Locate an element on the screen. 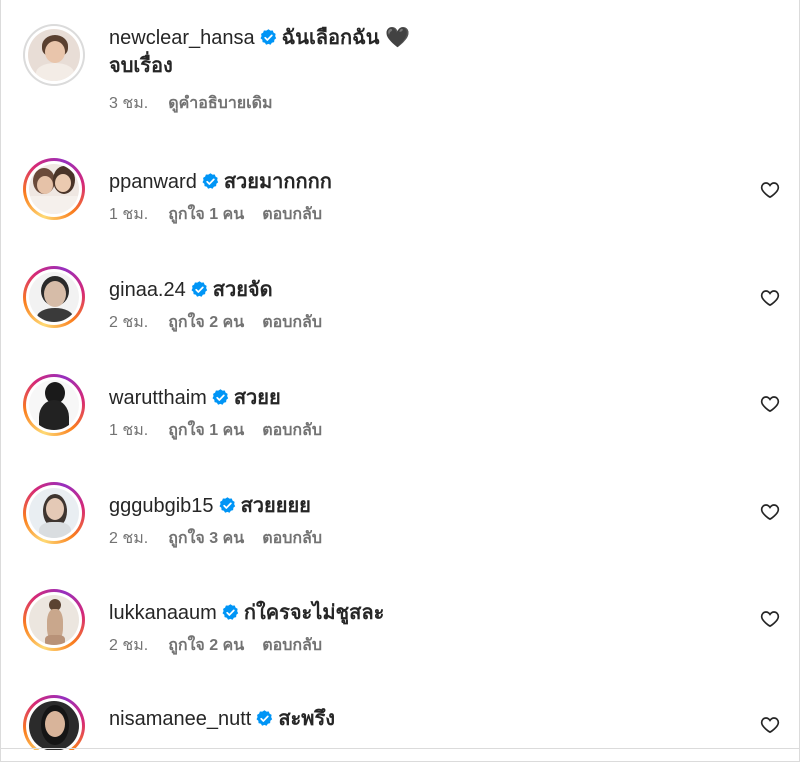  comment-username: warutthaim is located at coordinates (158, 398).